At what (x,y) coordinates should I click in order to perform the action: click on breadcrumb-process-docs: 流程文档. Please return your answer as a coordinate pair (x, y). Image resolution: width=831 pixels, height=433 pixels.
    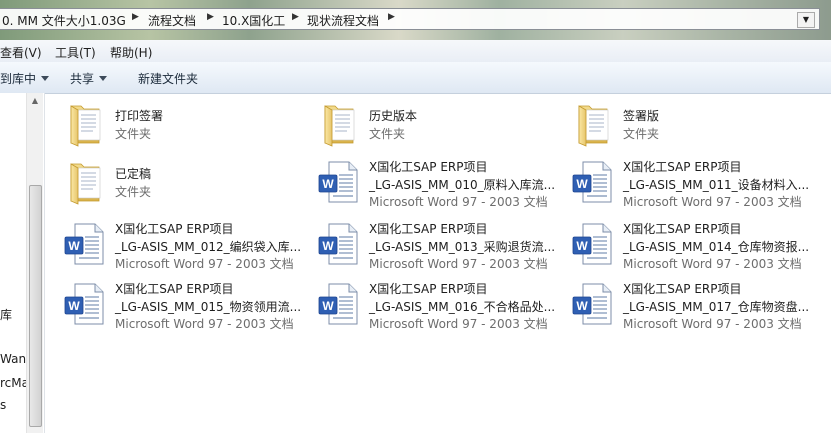
    Looking at the image, I should click on (172, 20).